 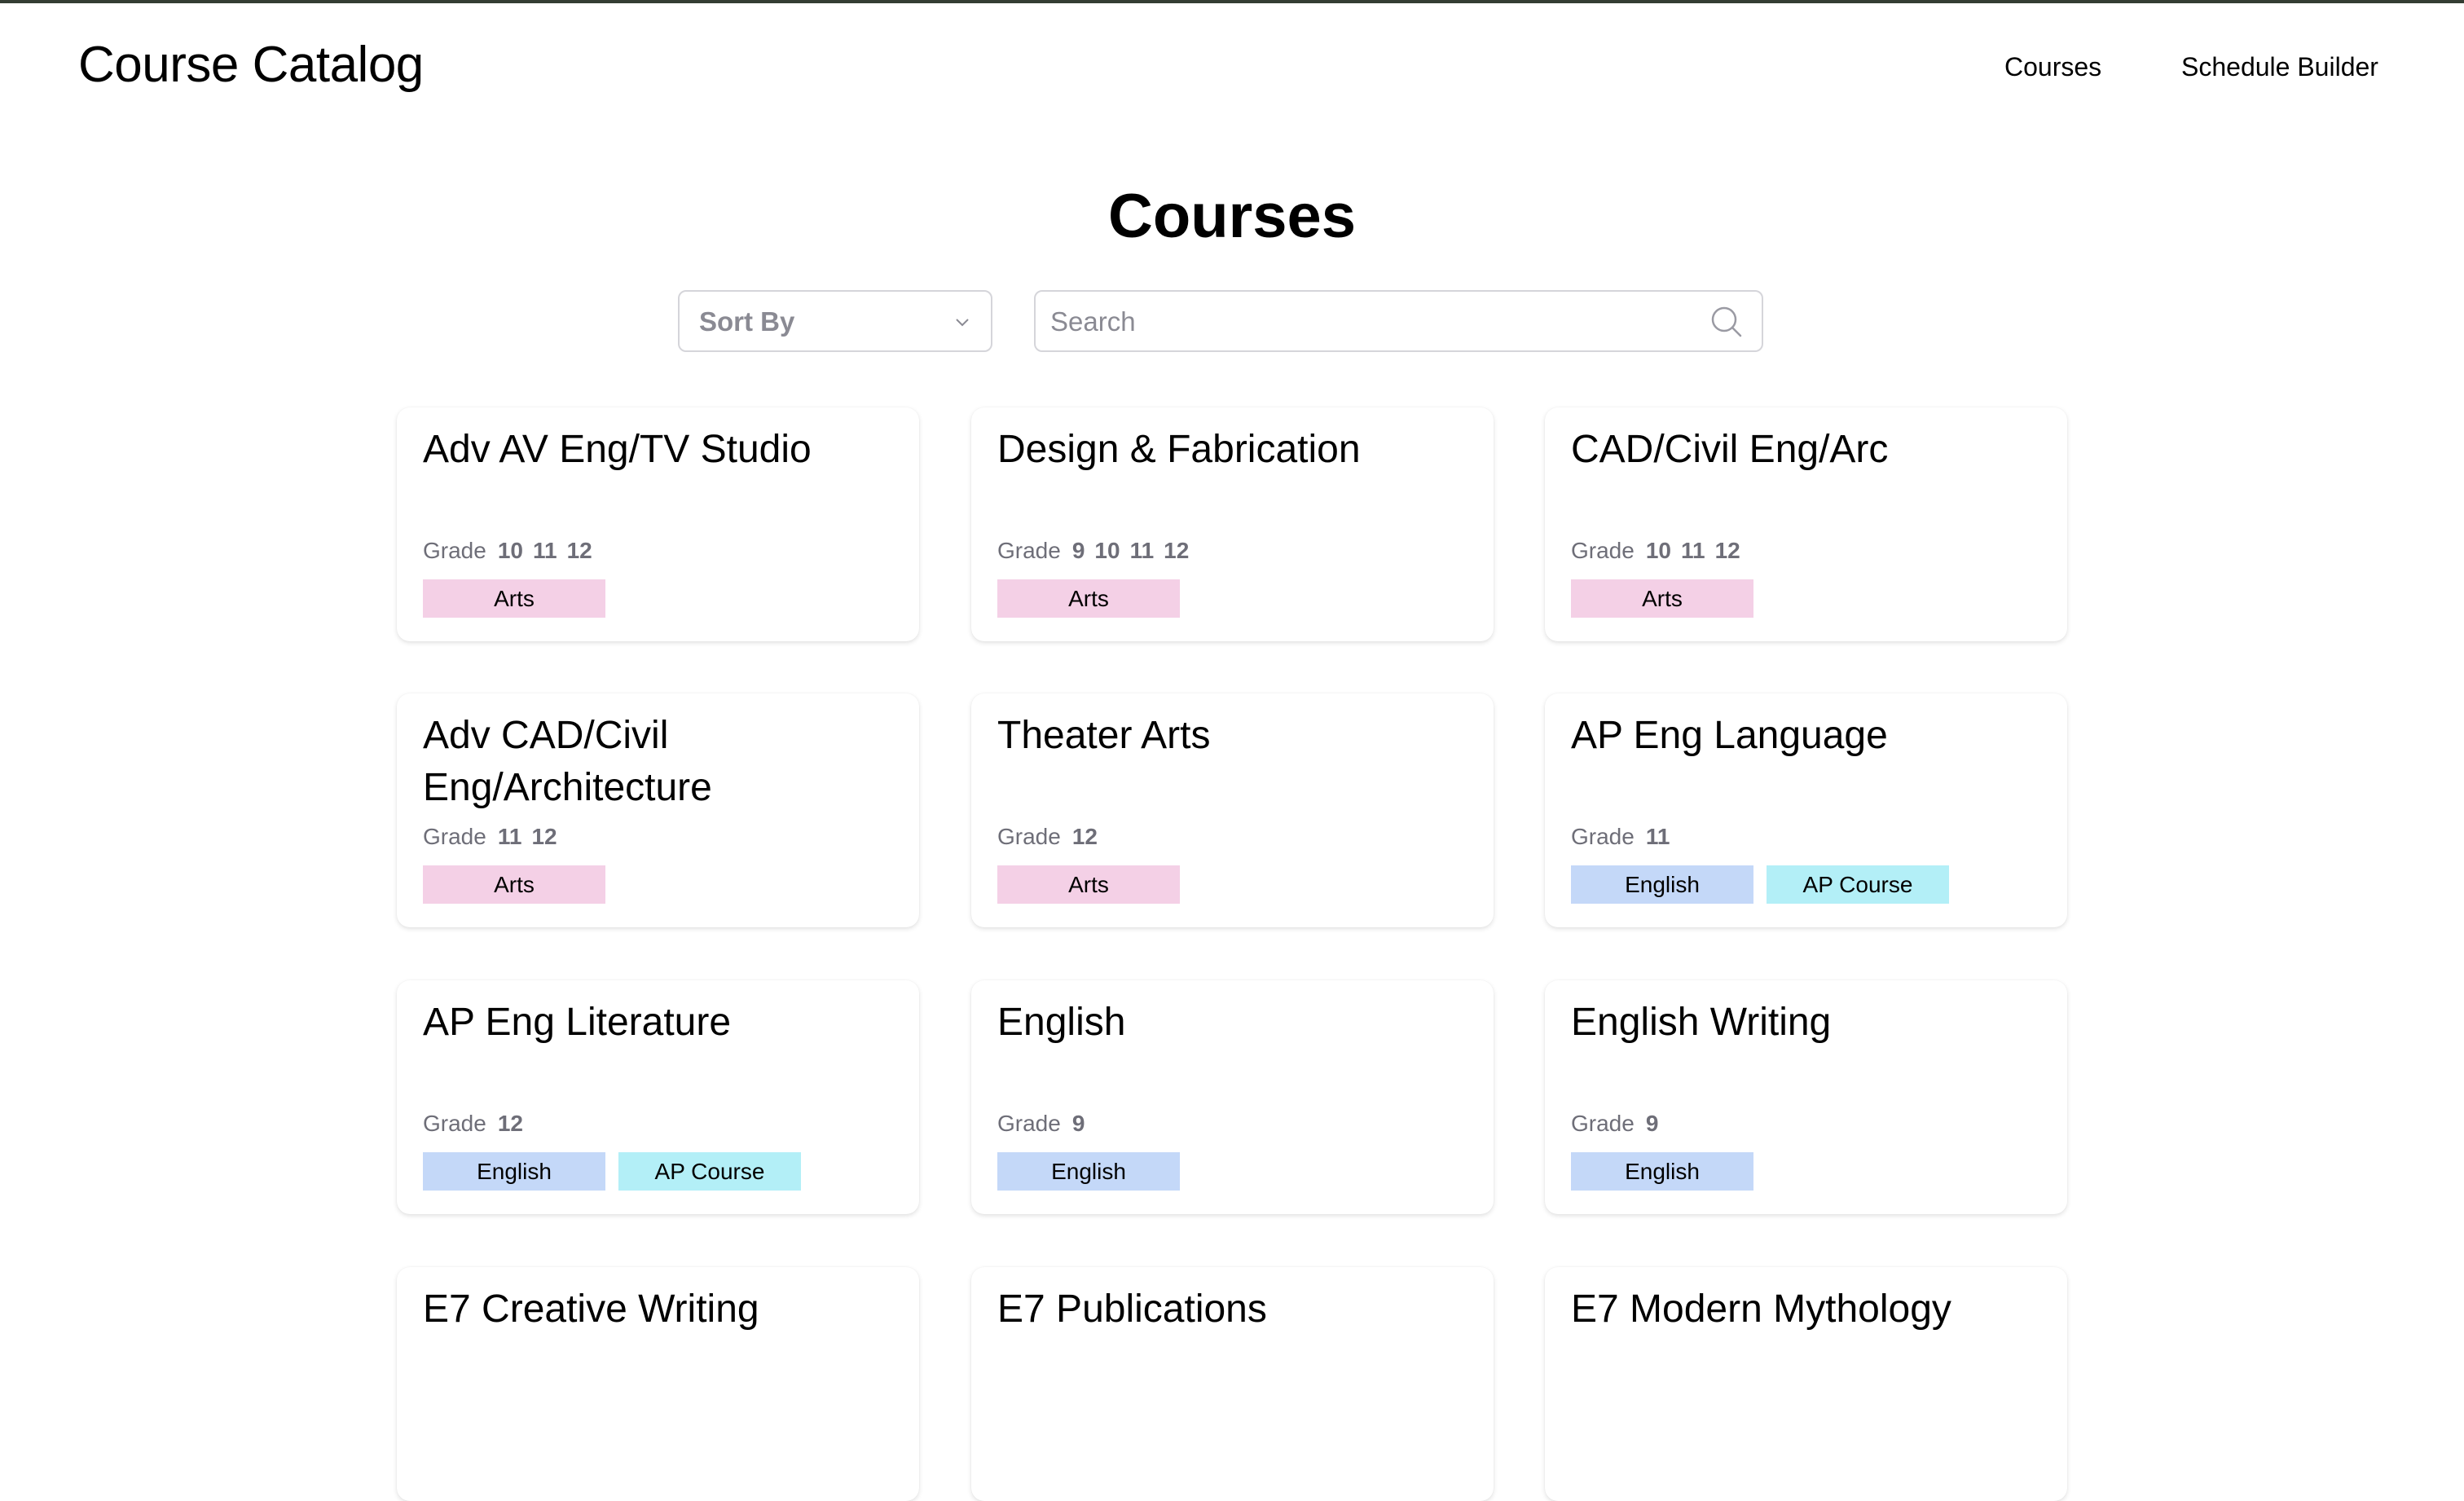 I want to click on sort-by-label: Sort By, so click(x=747, y=322).